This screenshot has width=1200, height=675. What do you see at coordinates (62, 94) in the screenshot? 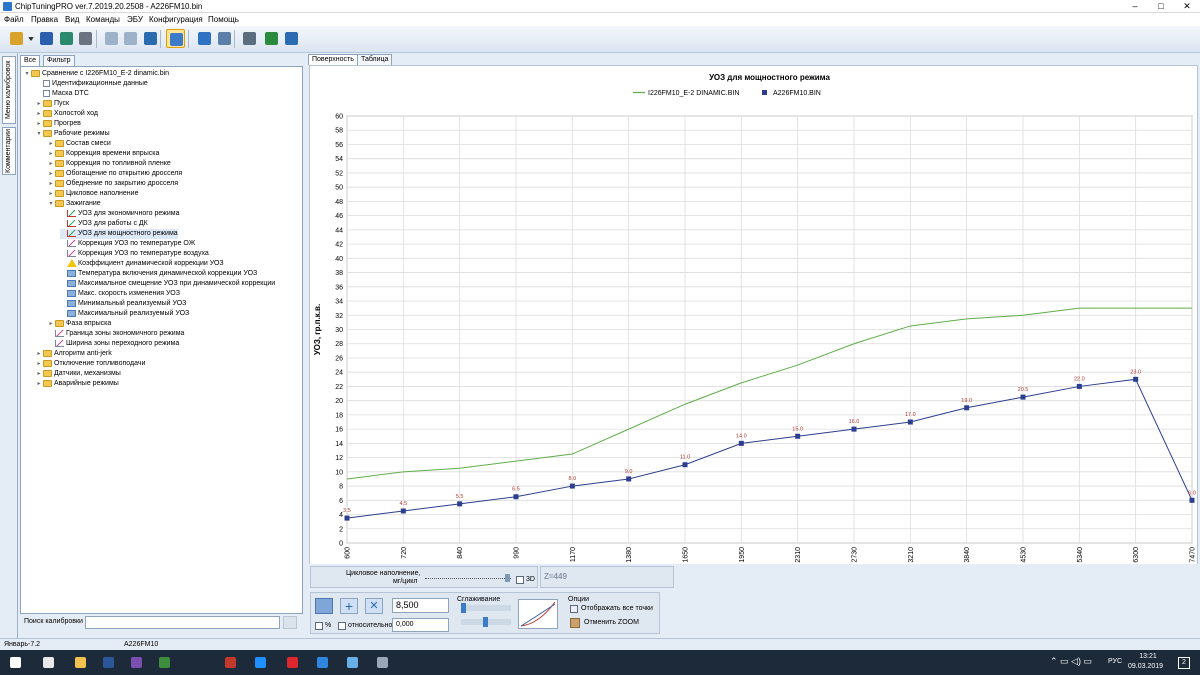
I see `tree-item: Маска DTC` at bounding box center [62, 94].